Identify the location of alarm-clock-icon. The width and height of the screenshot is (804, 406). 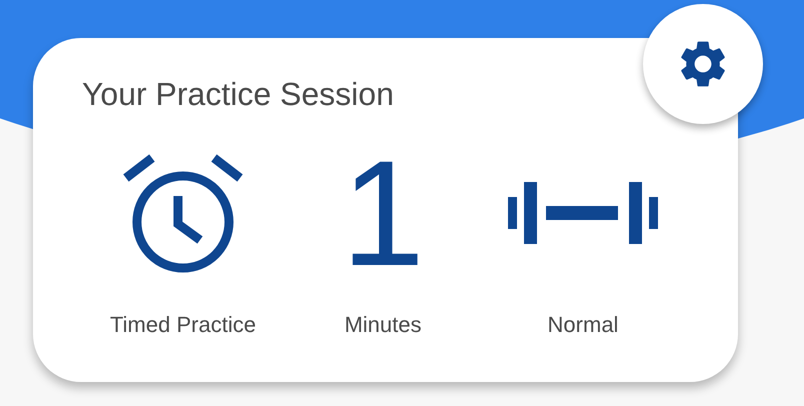
(183, 213).